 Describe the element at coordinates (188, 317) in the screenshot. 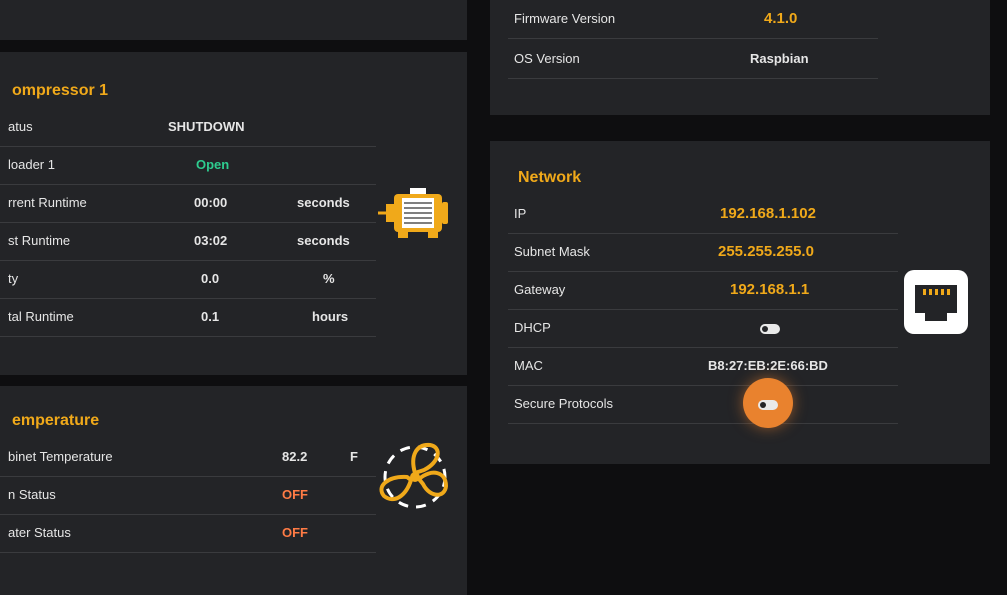

I see `compressor-row-total-runtime: tal Runtime 0.1 hours` at that location.